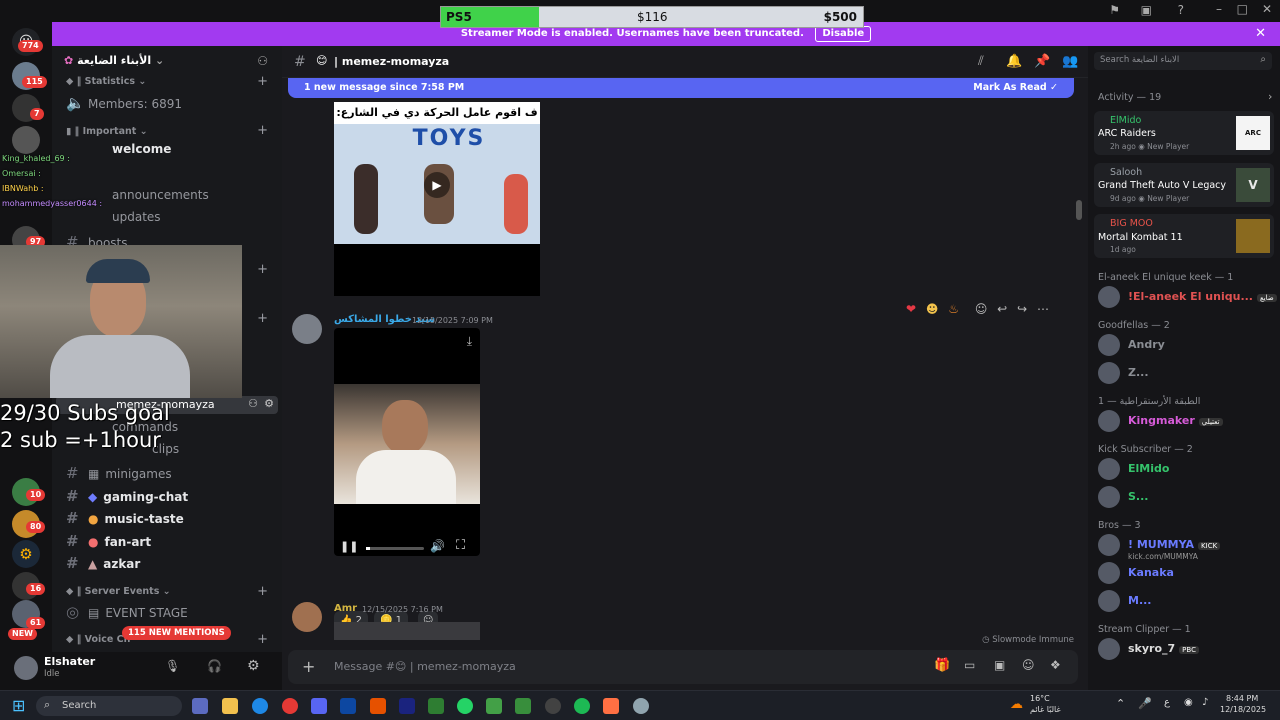 This screenshot has height=720, width=1280. I want to click on laugh-reaction-icon: ☻, so click(932, 309).